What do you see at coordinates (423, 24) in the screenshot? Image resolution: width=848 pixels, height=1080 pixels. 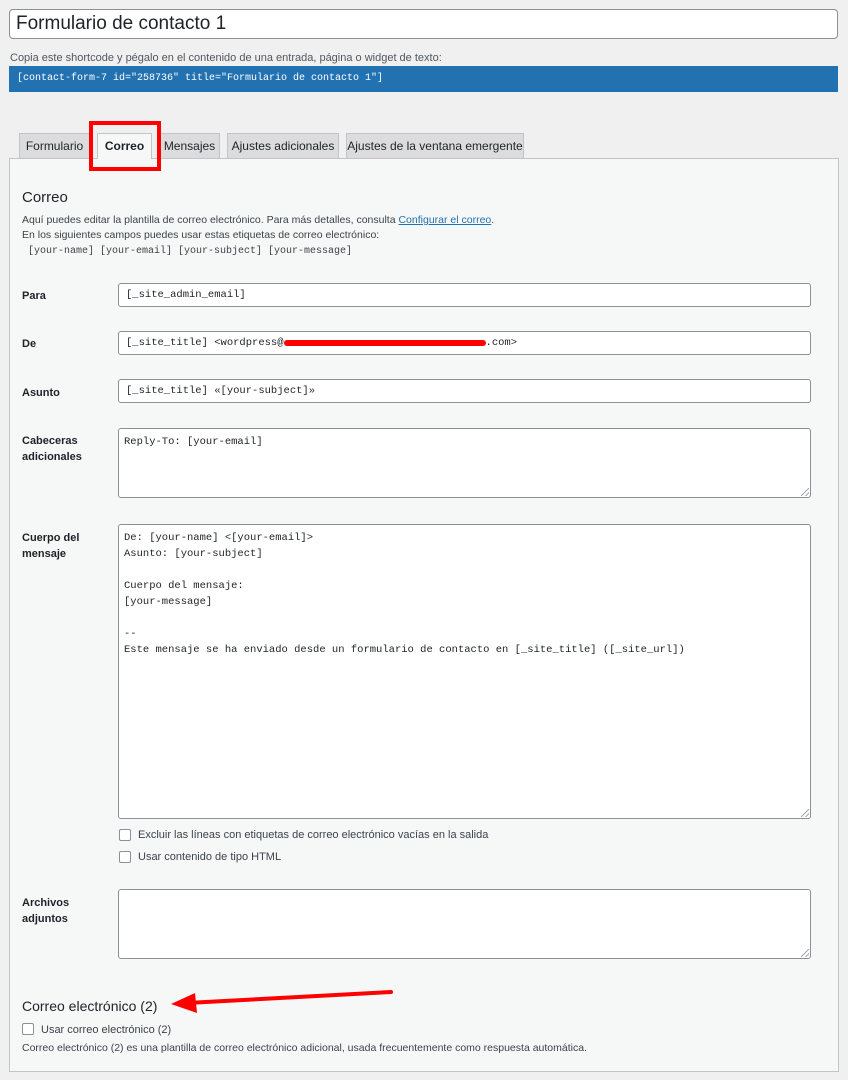 I see `form-title-input` at bounding box center [423, 24].